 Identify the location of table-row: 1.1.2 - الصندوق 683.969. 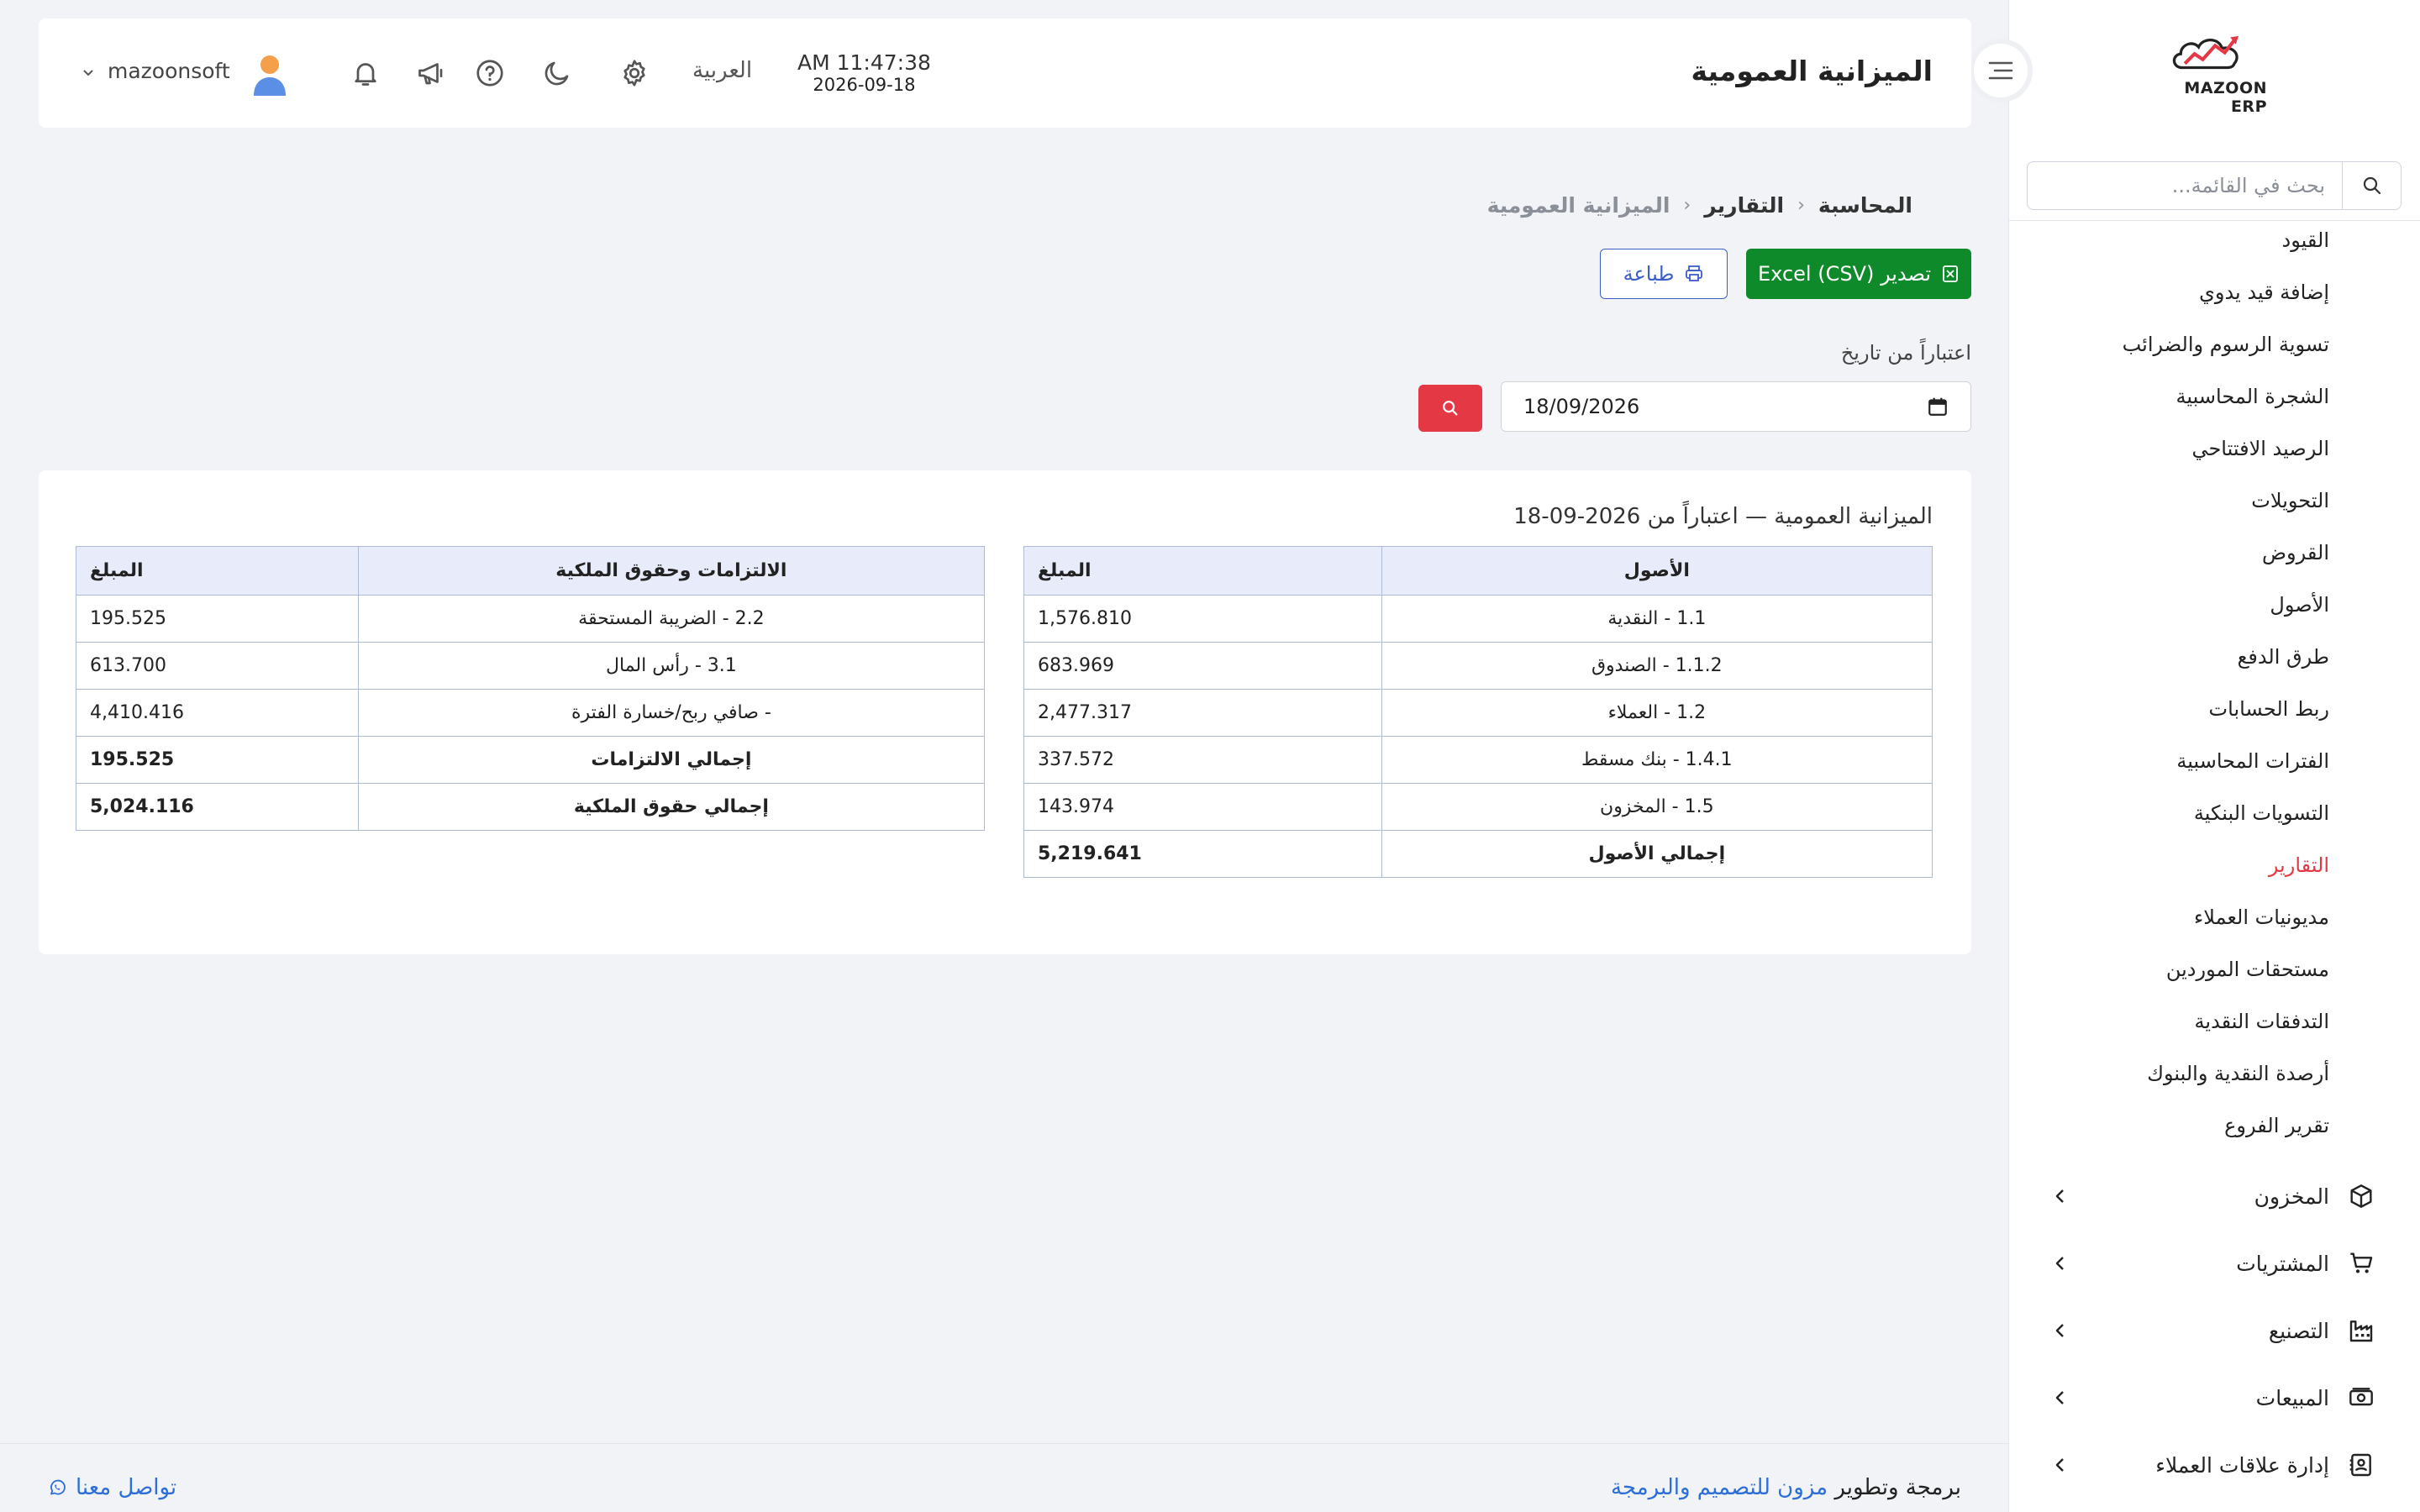
(1478, 666).